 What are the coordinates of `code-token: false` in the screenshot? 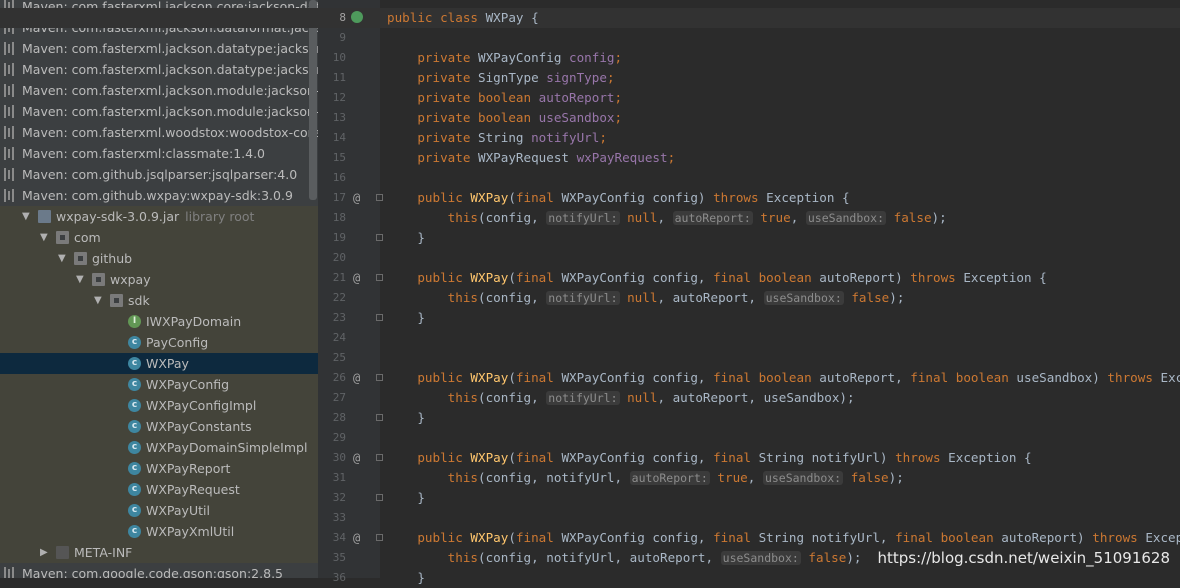 It's located at (866, 297).